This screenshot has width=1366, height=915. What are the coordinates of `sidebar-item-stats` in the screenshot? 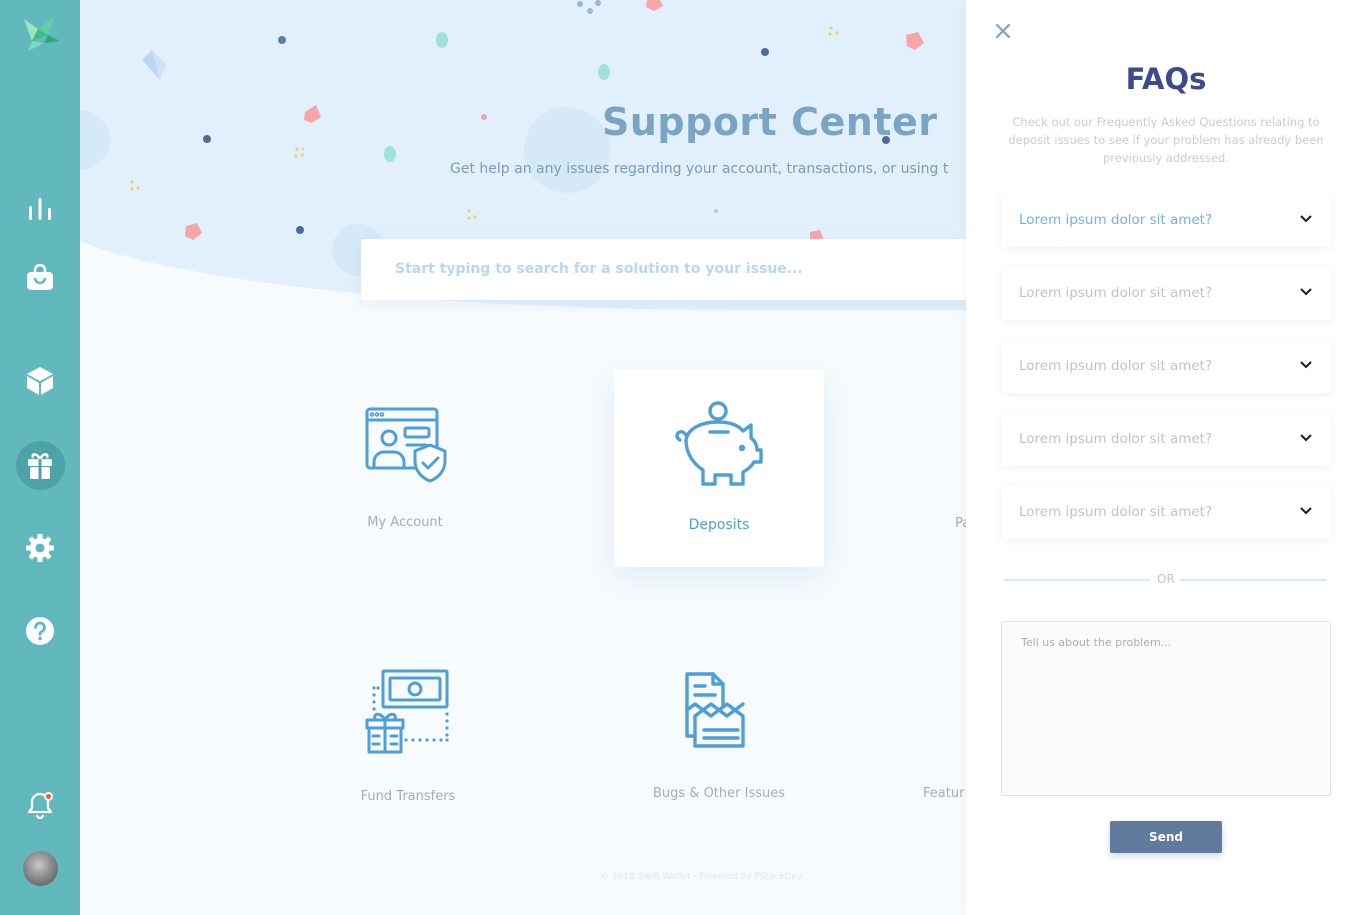 It's located at (40, 208).